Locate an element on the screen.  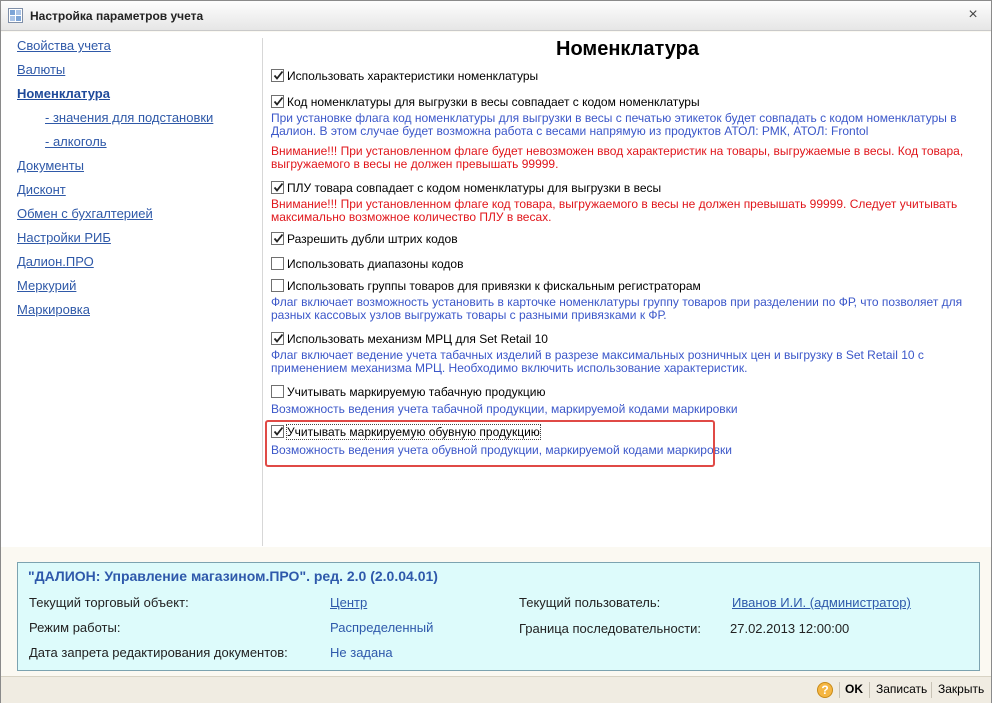
current-store-link: Центр is located at coordinates (348, 602).